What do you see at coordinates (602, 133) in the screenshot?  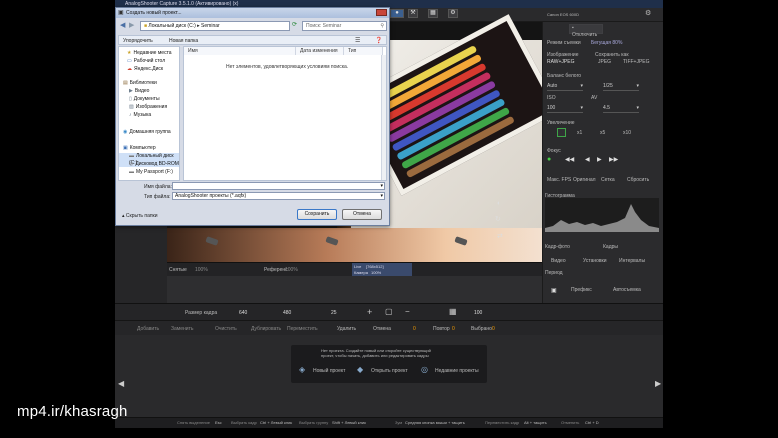 I see `zoom-x5: x5` at bounding box center [602, 133].